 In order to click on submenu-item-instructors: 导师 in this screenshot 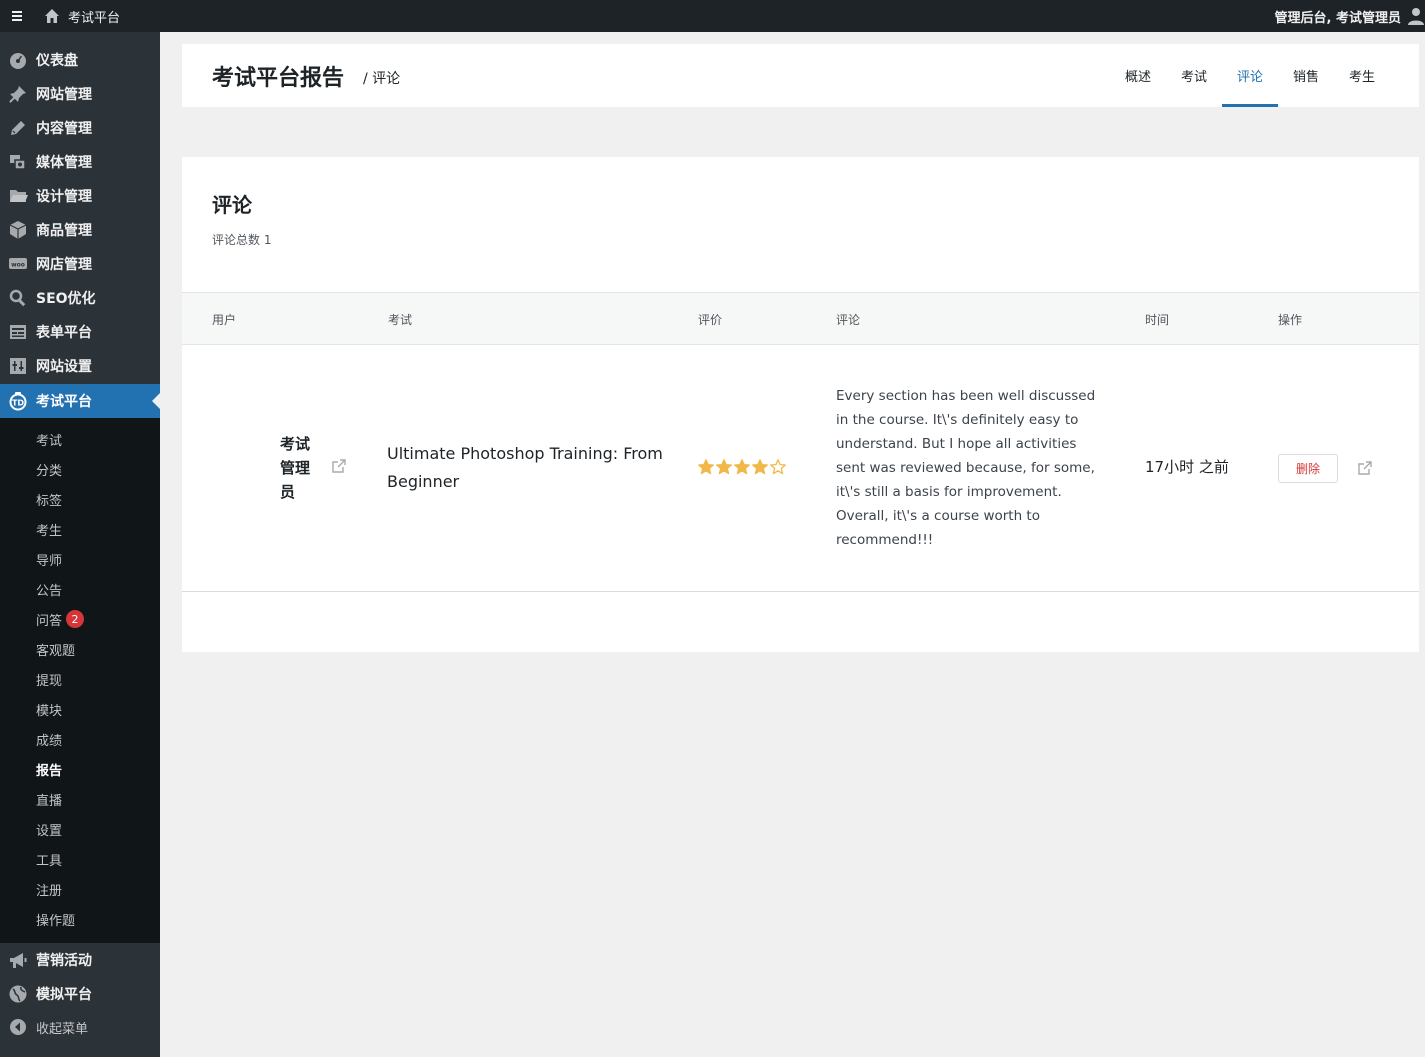, I will do `click(49, 559)`.